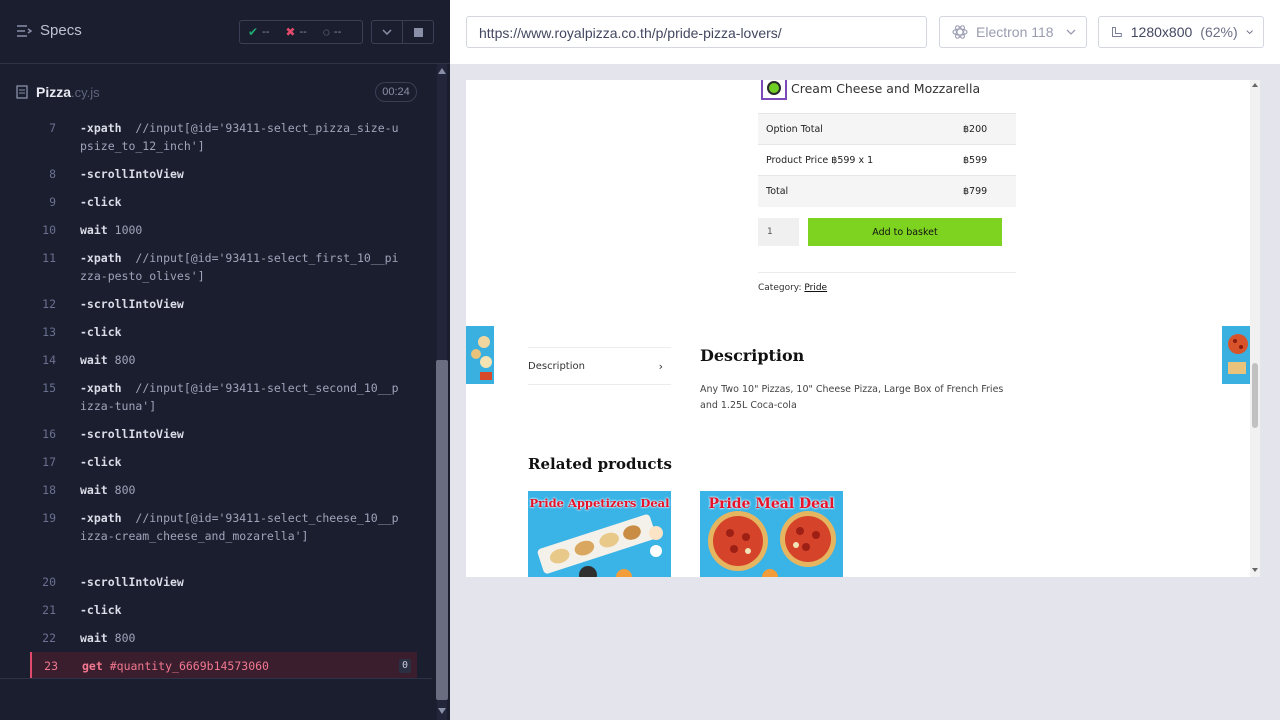  I want to click on radio-selected-icon, so click(774, 88).